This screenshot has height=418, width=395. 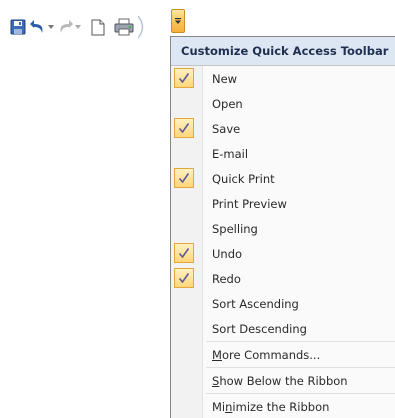 I want to click on quick-print-icon, so click(x=124, y=27).